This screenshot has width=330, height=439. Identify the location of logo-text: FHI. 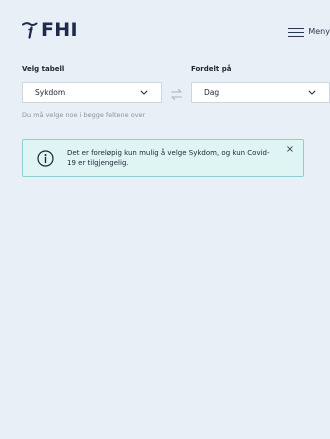
(59, 30).